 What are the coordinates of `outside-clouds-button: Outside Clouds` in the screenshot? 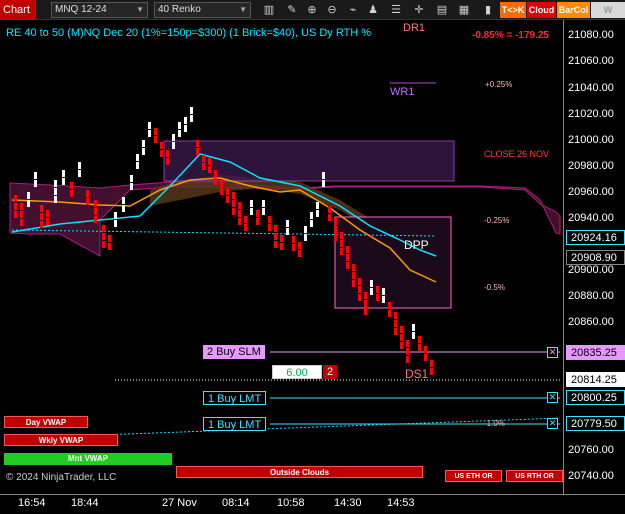 It's located at (299, 472).